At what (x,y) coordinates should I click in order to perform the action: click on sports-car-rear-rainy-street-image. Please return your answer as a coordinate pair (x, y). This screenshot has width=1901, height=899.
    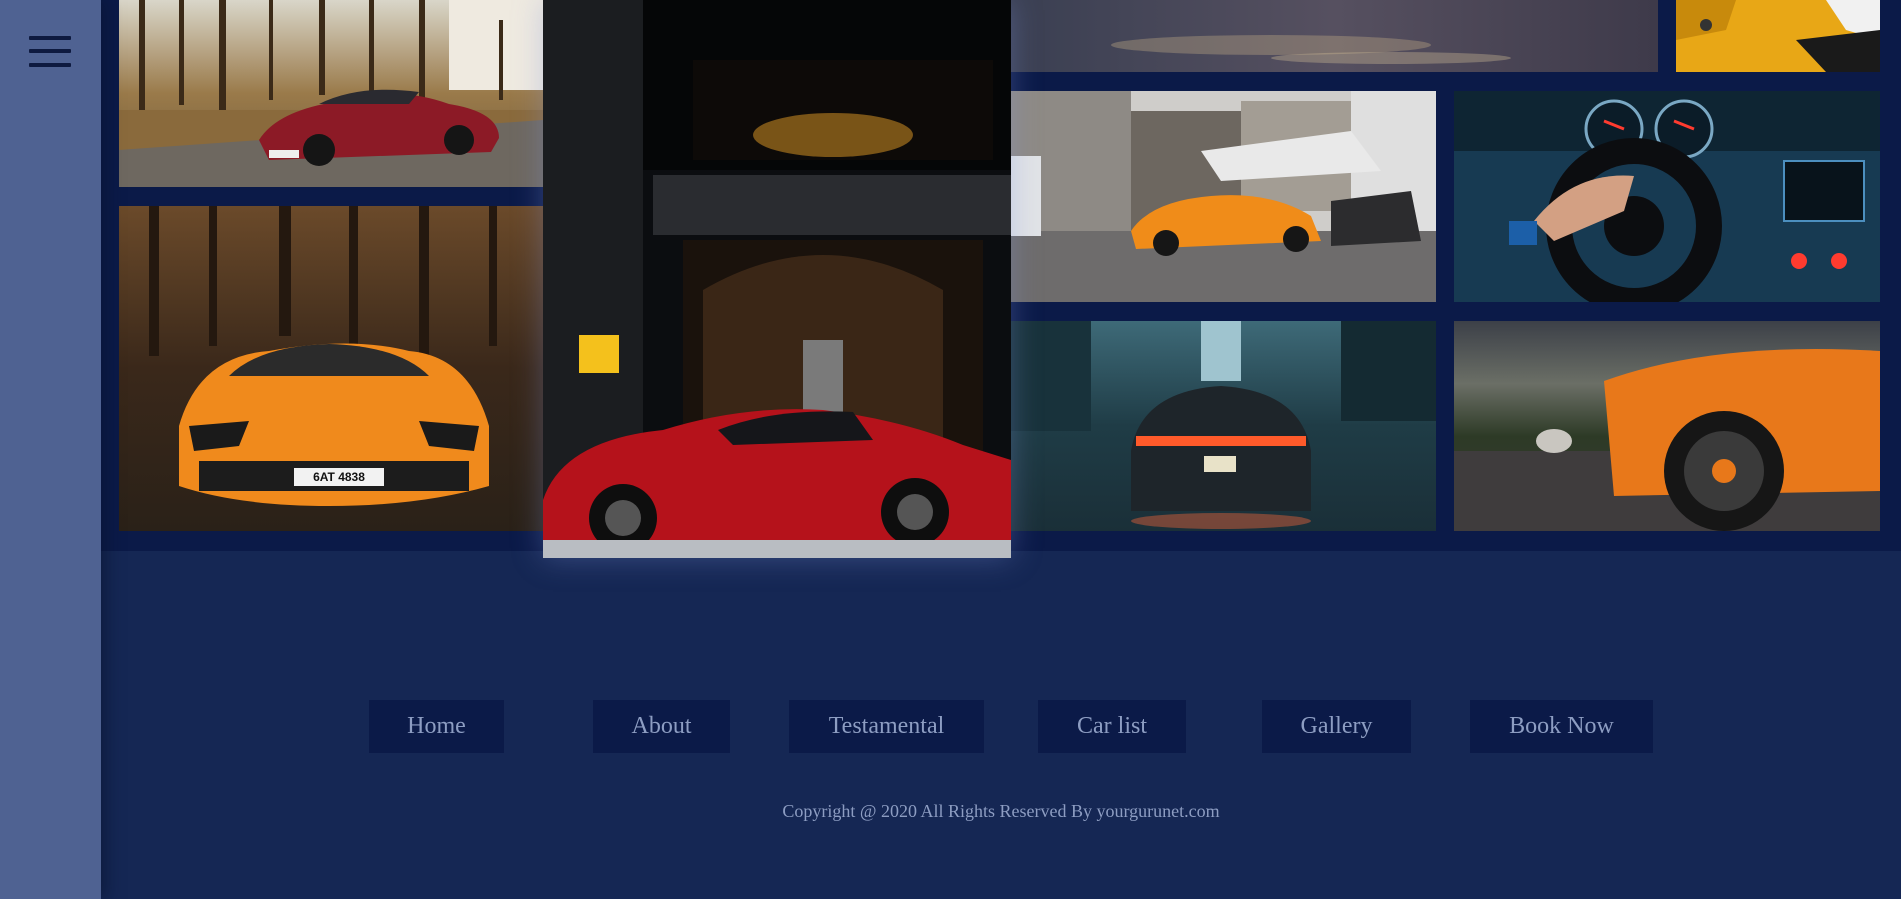
    Looking at the image, I should click on (1223, 426).